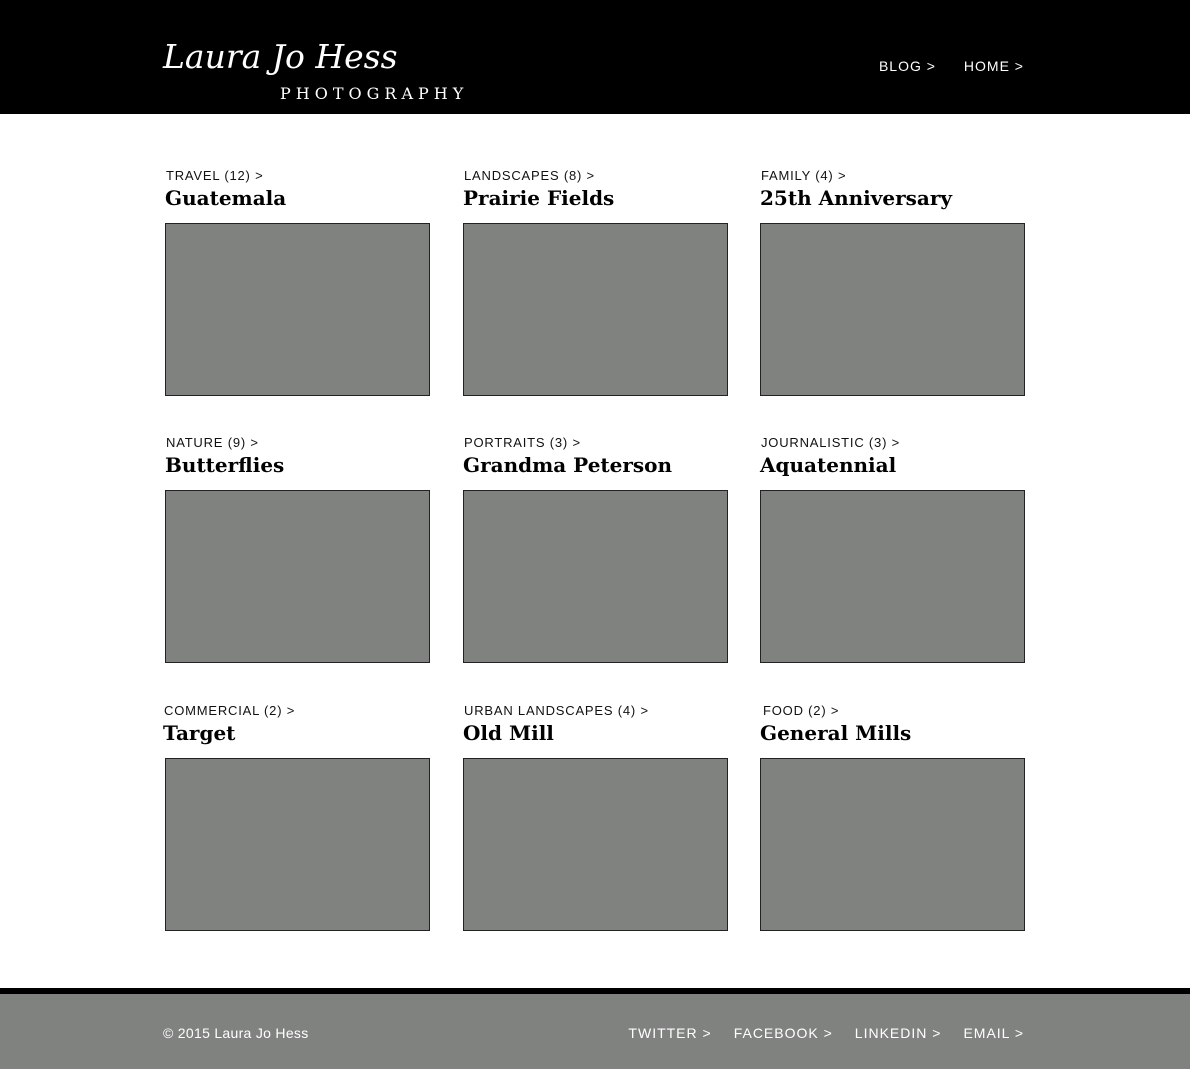 This screenshot has width=1190, height=1069. What do you see at coordinates (828, 465) in the screenshot?
I see `album-title: Aquatennial` at bounding box center [828, 465].